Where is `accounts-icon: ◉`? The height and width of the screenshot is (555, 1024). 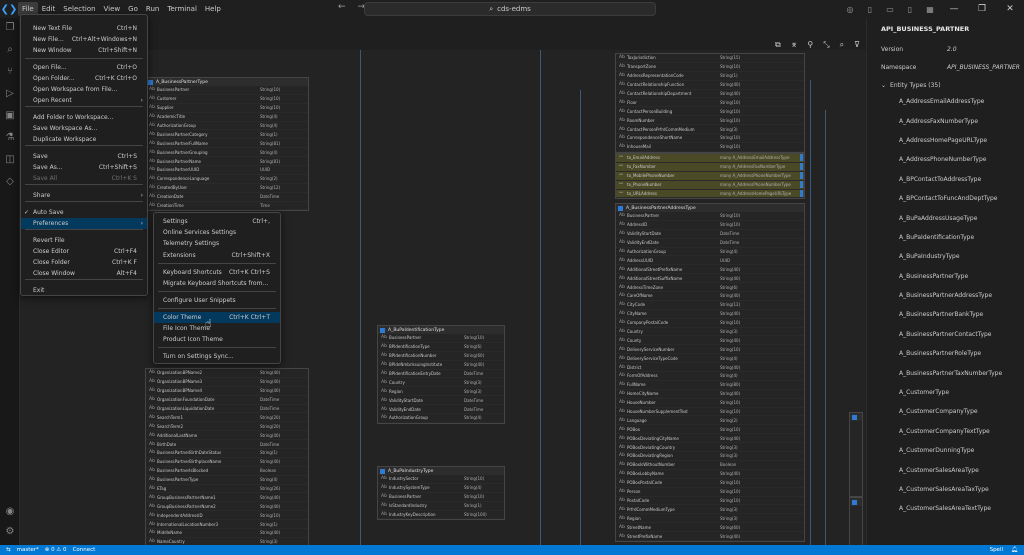 accounts-icon: ◉ is located at coordinates (10, 514).